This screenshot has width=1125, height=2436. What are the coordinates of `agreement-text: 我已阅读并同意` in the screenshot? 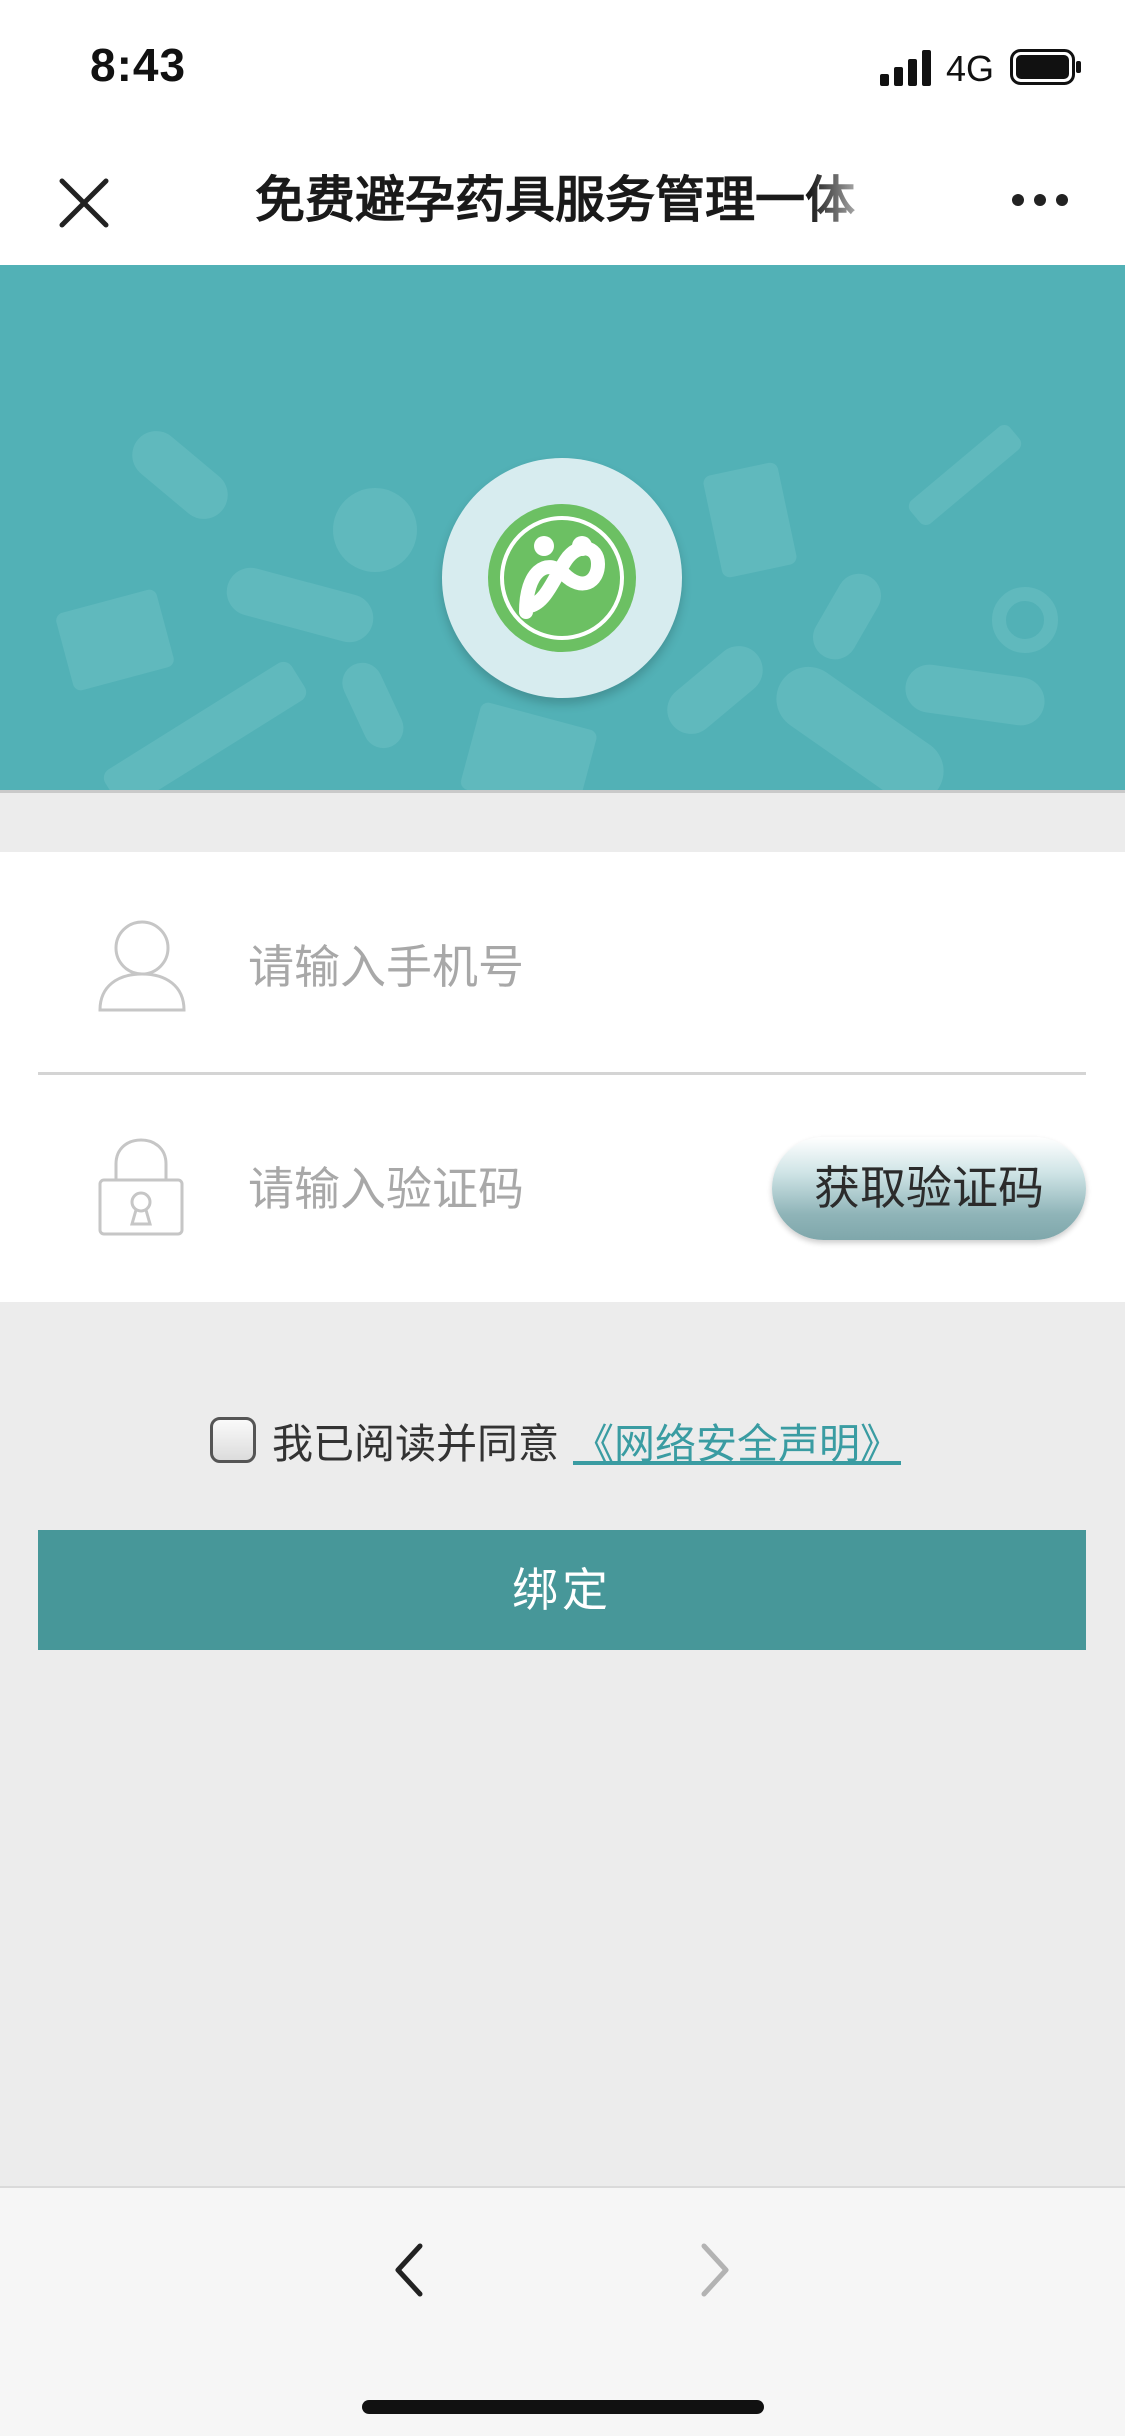 It's located at (415, 1444).